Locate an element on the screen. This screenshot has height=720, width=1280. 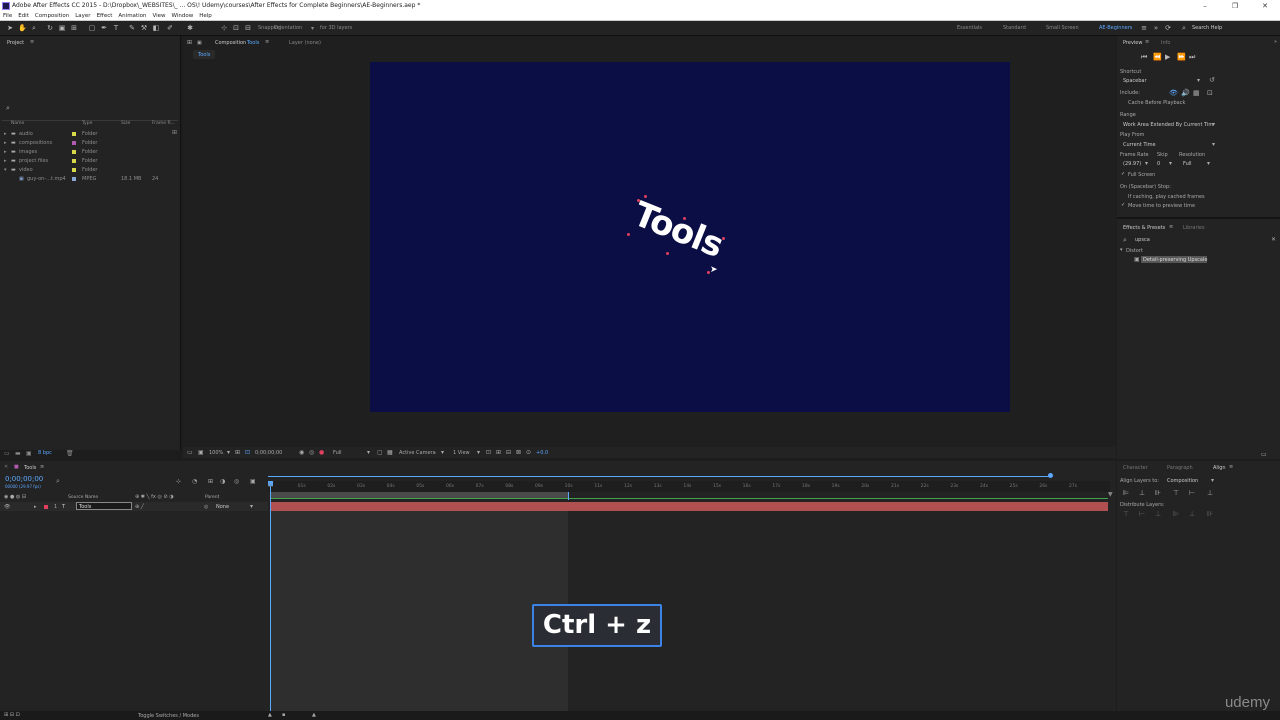
snap-mode-icon: ⊟ is located at coordinates (248, 28).